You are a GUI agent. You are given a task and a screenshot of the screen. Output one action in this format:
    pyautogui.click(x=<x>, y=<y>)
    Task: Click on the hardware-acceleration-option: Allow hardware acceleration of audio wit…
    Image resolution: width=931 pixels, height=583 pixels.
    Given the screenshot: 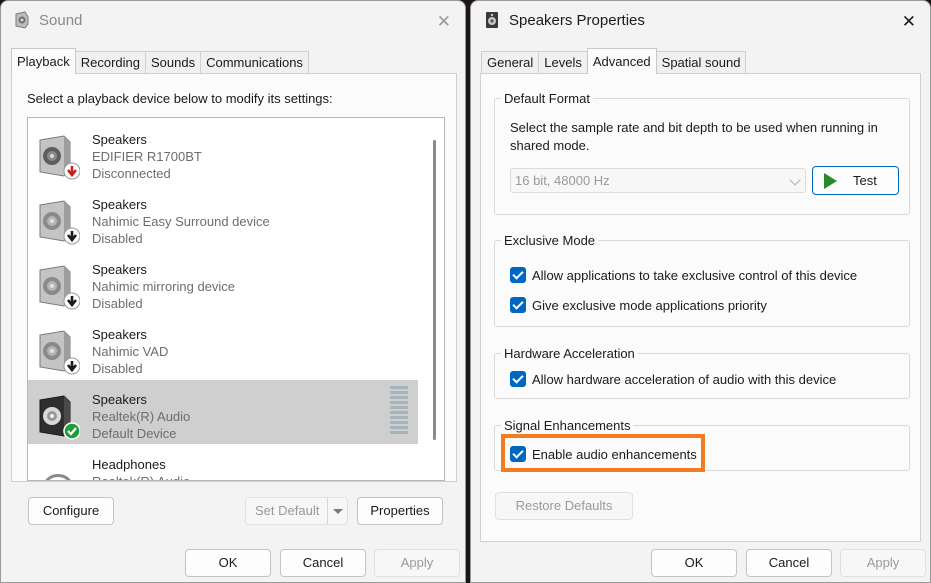 What is the action you would take?
    pyautogui.click(x=673, y=379)
    